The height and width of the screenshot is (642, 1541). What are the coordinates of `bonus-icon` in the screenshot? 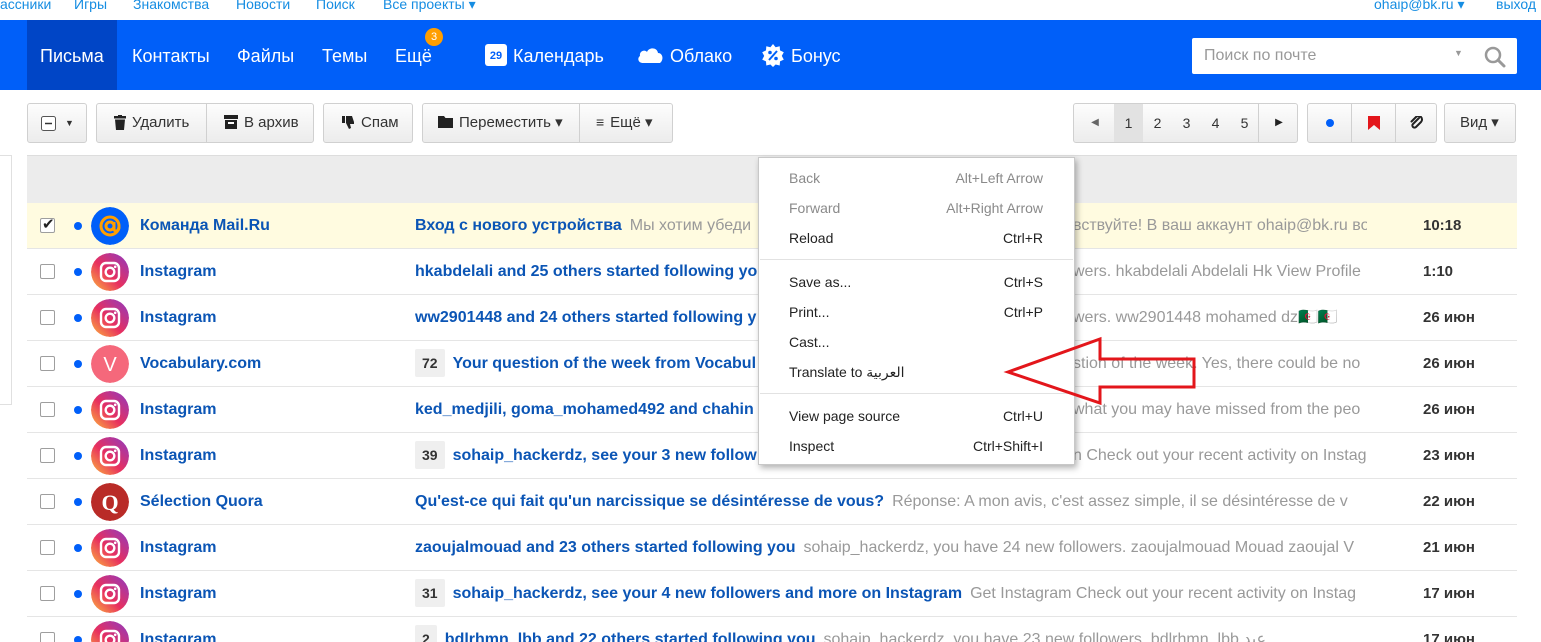 It's located at (773, 56).